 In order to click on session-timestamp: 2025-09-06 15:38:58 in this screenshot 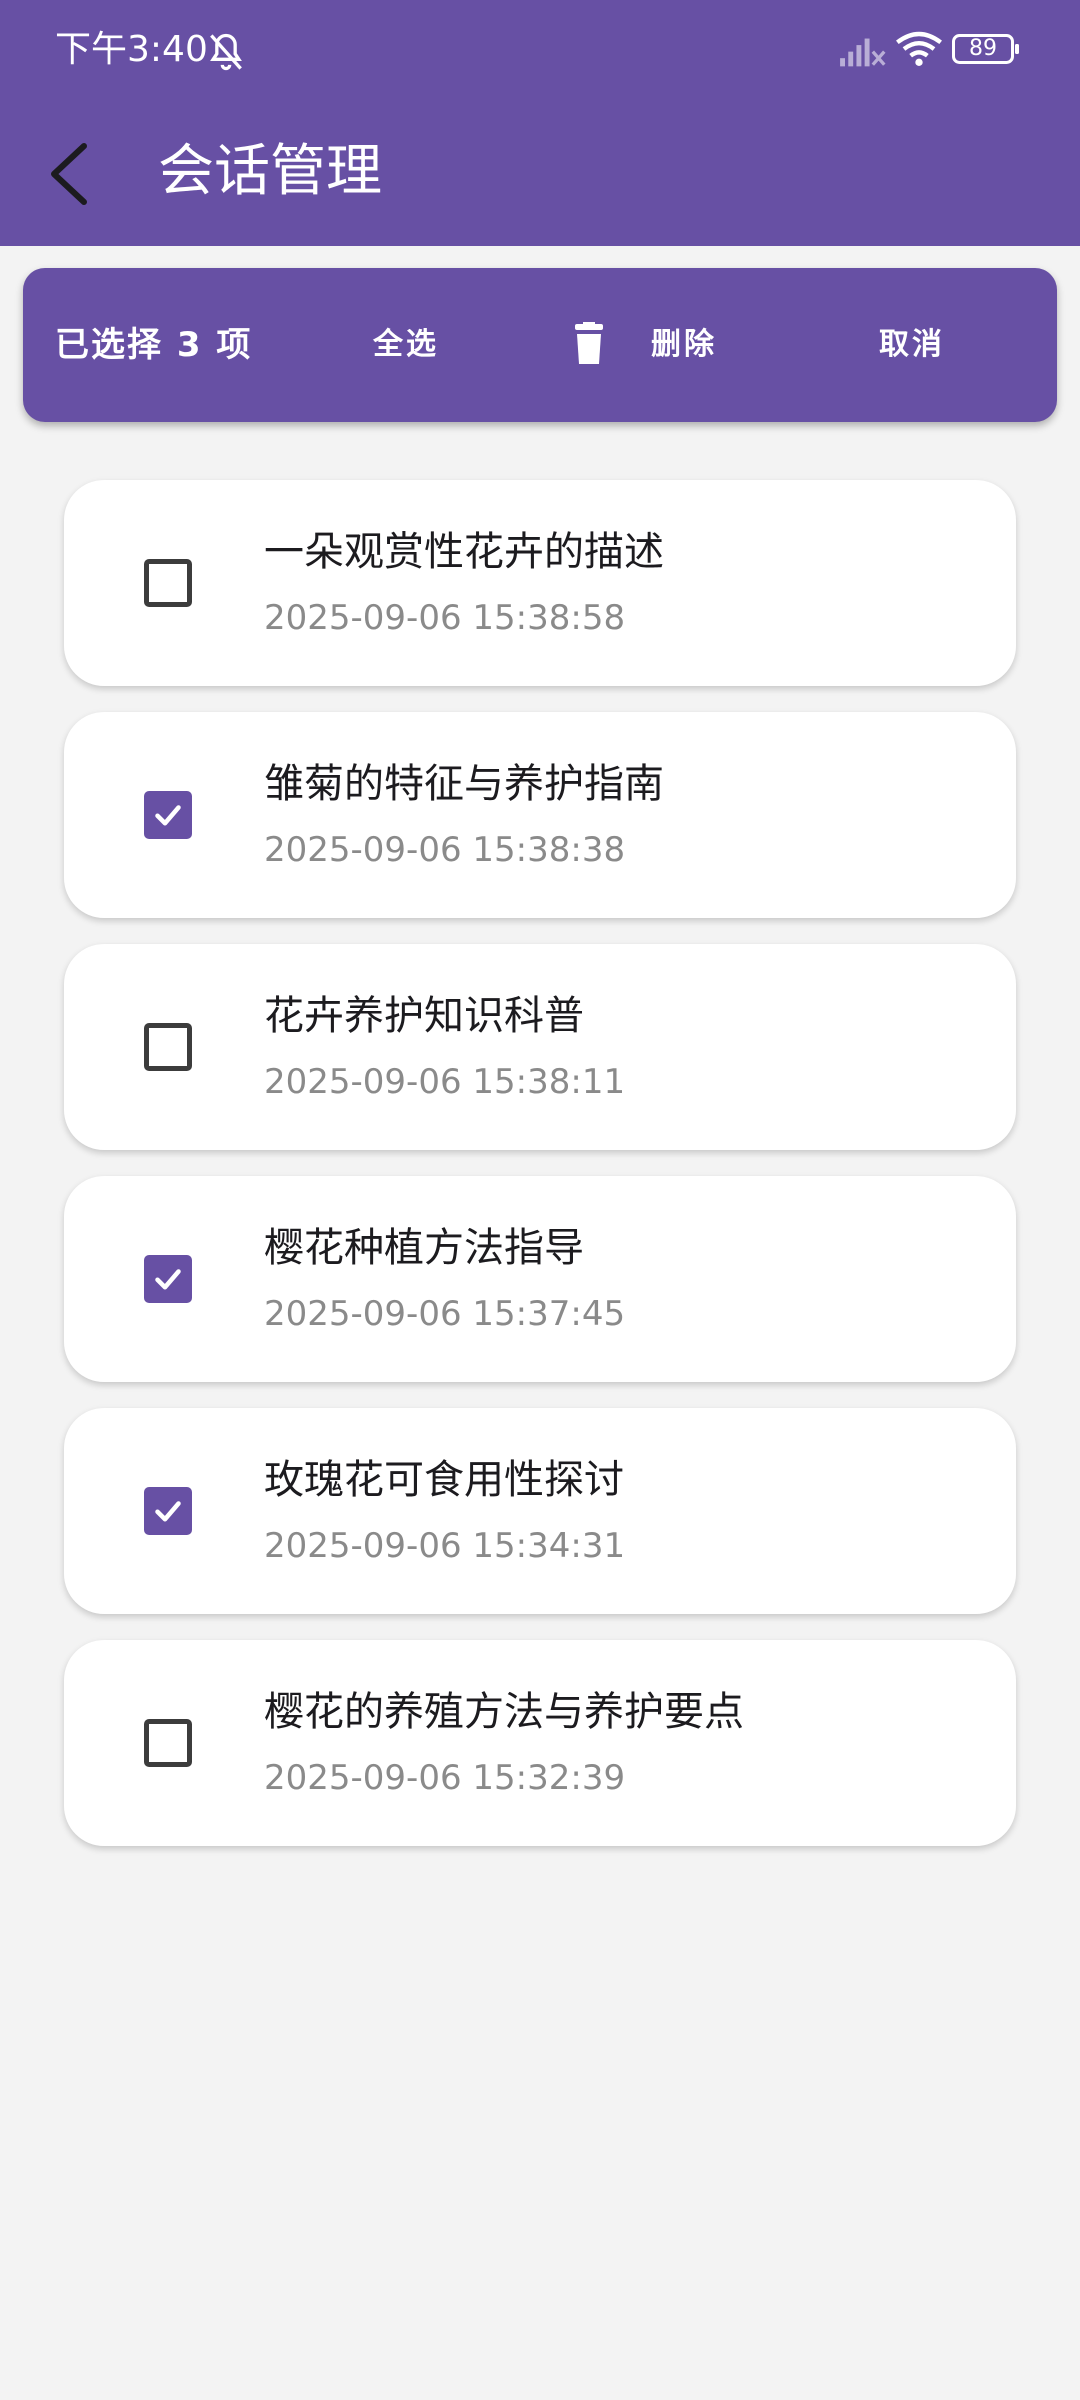, I will do `click(445, 618)`.